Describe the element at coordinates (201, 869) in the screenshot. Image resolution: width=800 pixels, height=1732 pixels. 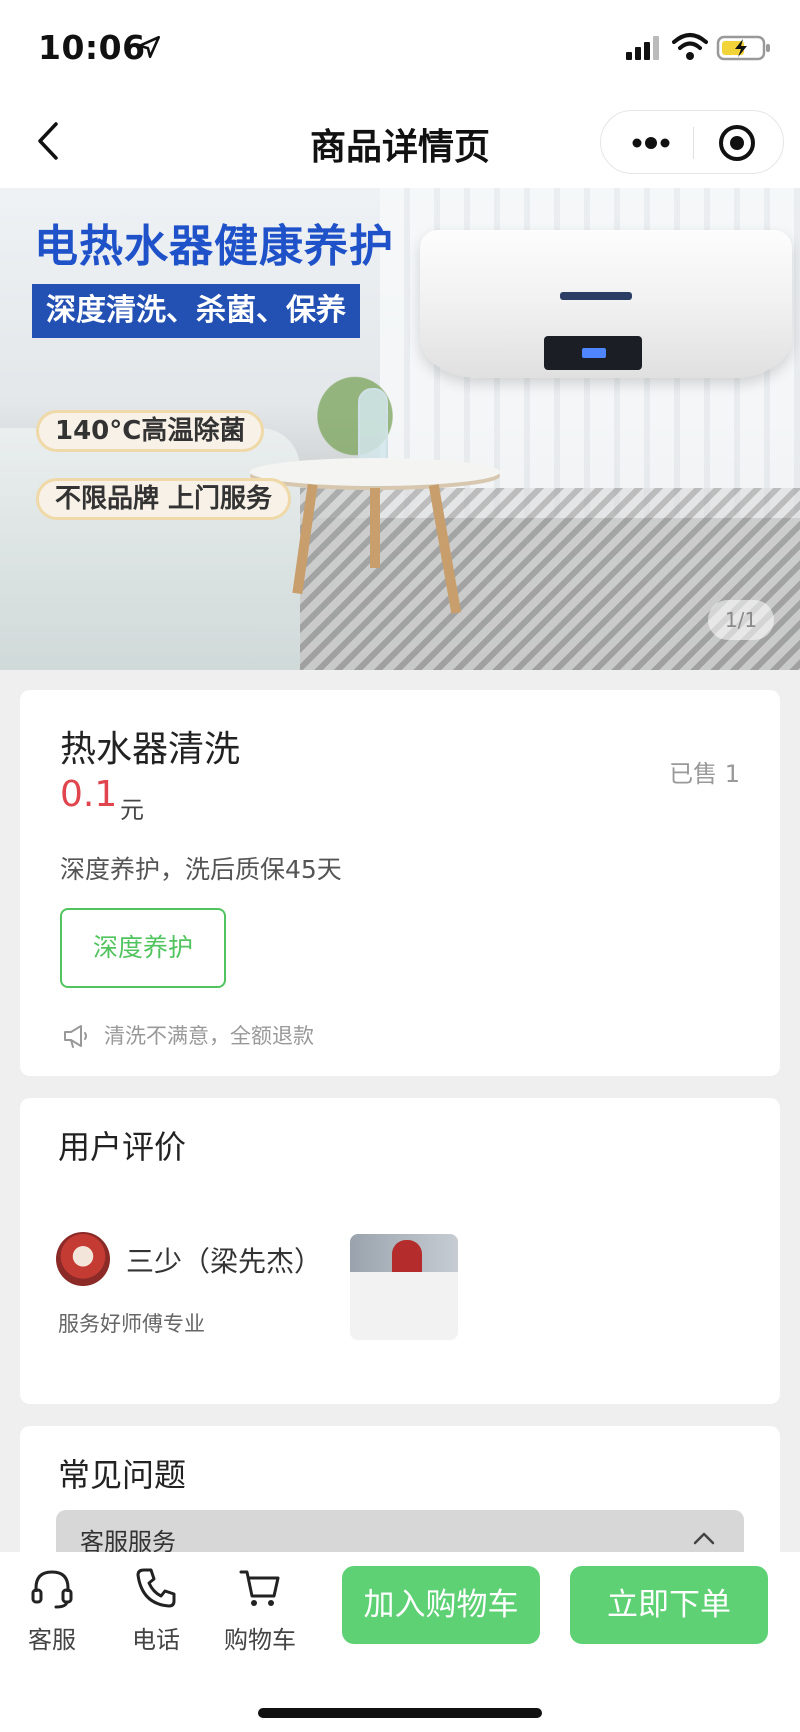
I see `product-description: 深度养护，洗后质保45天` at that location.